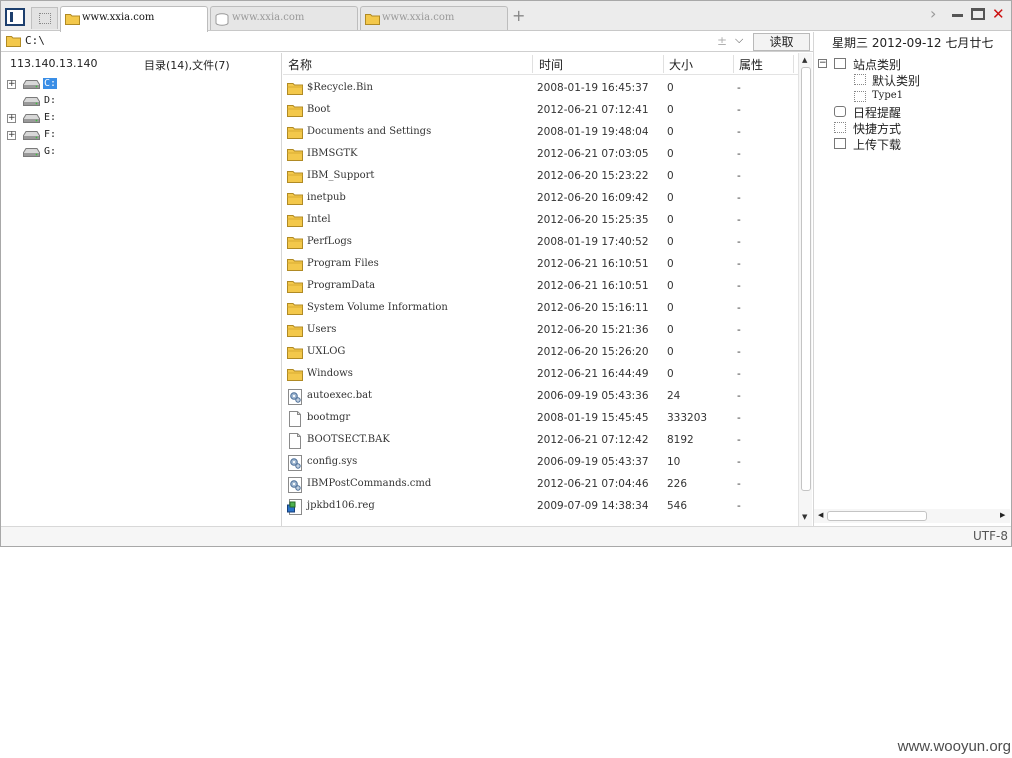 This screenshot has width=1012, height=758. What do you see at coordinates (540, 111) in the screenshot?
I see `file-row: Boot 2012-06-21 07:12:41 0 -` at bounding box center [540, 111].